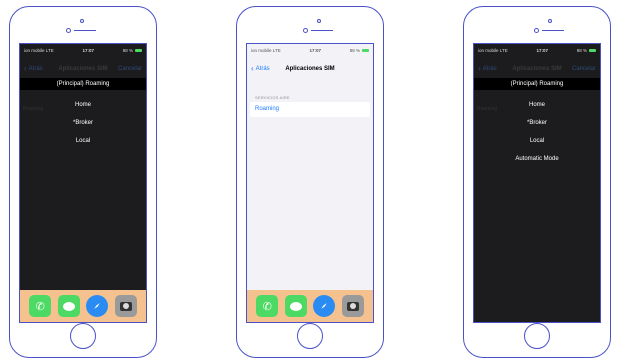 Image resolution: width=630 pixels, height=364 pixels. I want to click on picker-options: Home *Broker Local Automatic Mode, so click(537, 132).